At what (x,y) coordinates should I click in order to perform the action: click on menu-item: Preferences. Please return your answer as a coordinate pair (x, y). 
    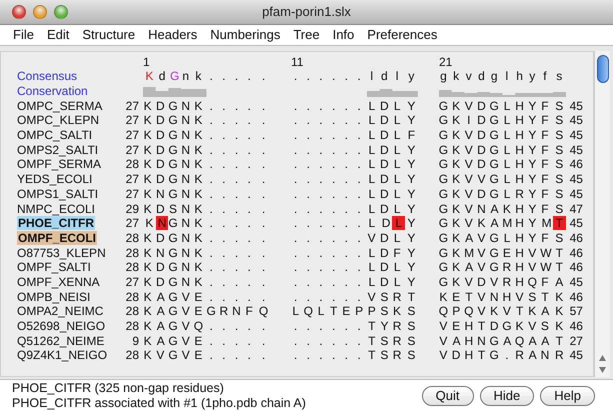
    Looking at the image, I should click on (402, 35).